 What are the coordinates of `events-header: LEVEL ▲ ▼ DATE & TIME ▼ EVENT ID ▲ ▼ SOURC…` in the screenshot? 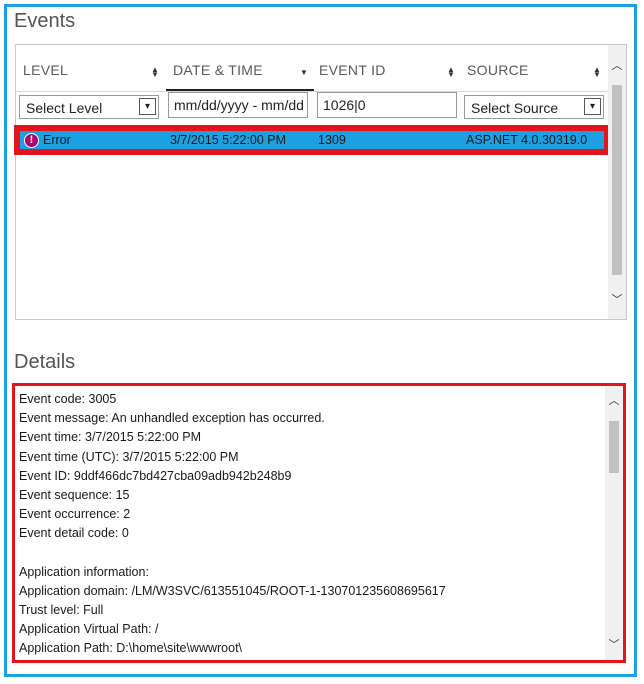 It's located at (312, 68).